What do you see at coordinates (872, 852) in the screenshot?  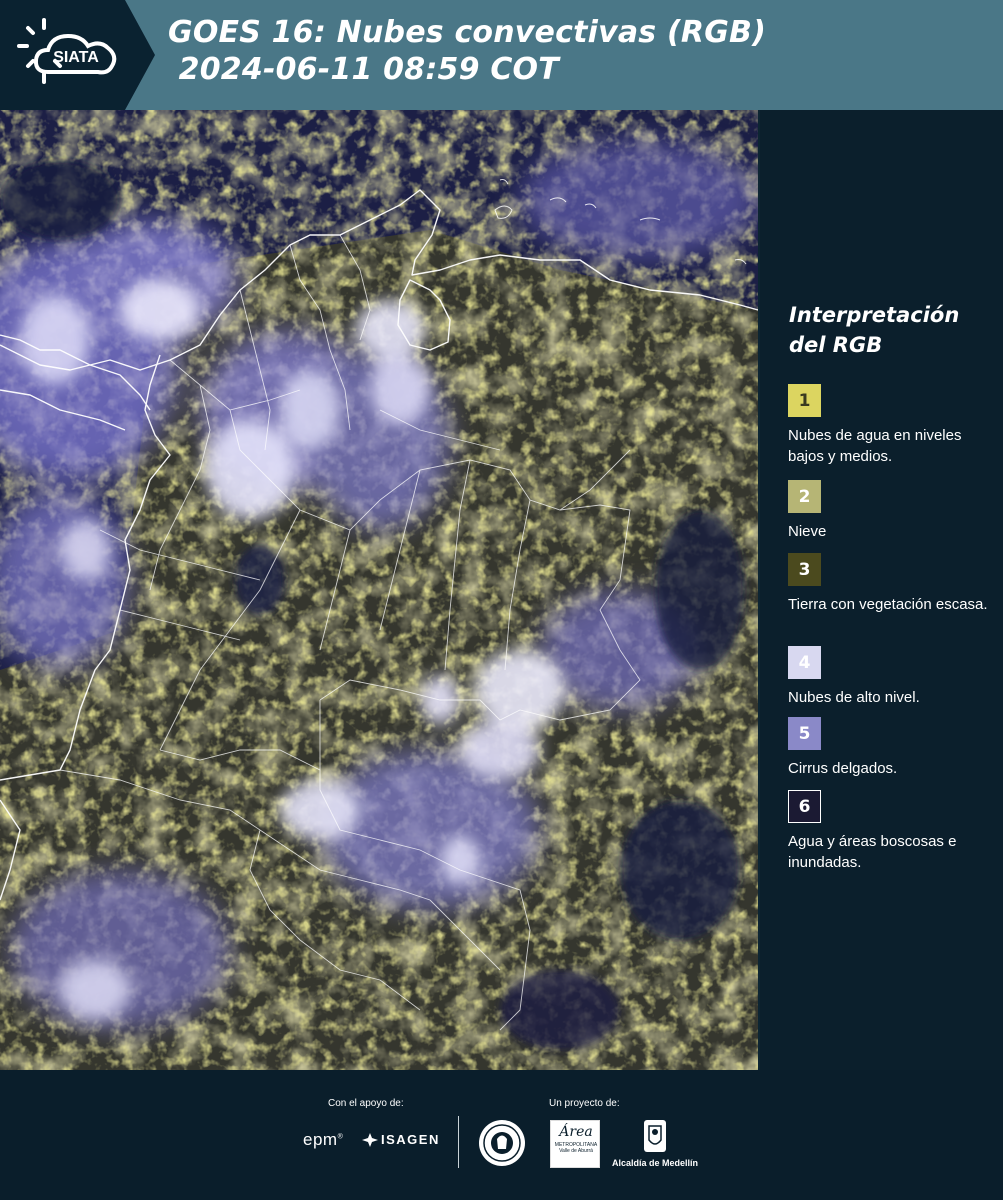 I see `legend-label-6: Agua y áreas boscosas e inundadas.` at bounding box center [872, 852].